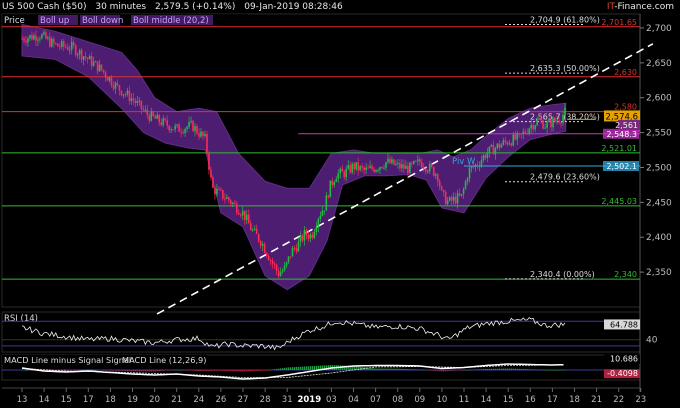 The height and width of the screenshot is (408, 680). Describe the element at coordinates (464, 162) in the screenshot. I see `pivot-name: Piv W` at that location.